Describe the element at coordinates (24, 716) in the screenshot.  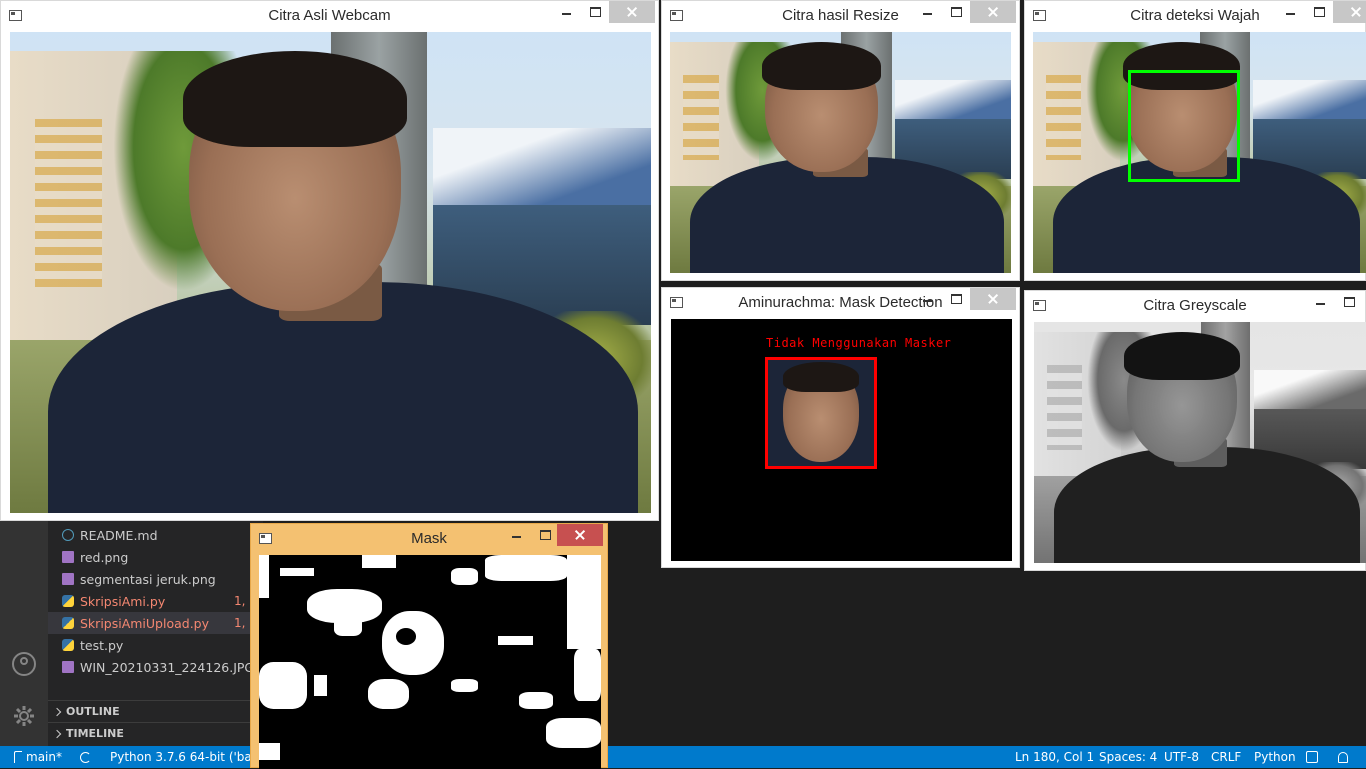
I see `gear-icon` at that location.